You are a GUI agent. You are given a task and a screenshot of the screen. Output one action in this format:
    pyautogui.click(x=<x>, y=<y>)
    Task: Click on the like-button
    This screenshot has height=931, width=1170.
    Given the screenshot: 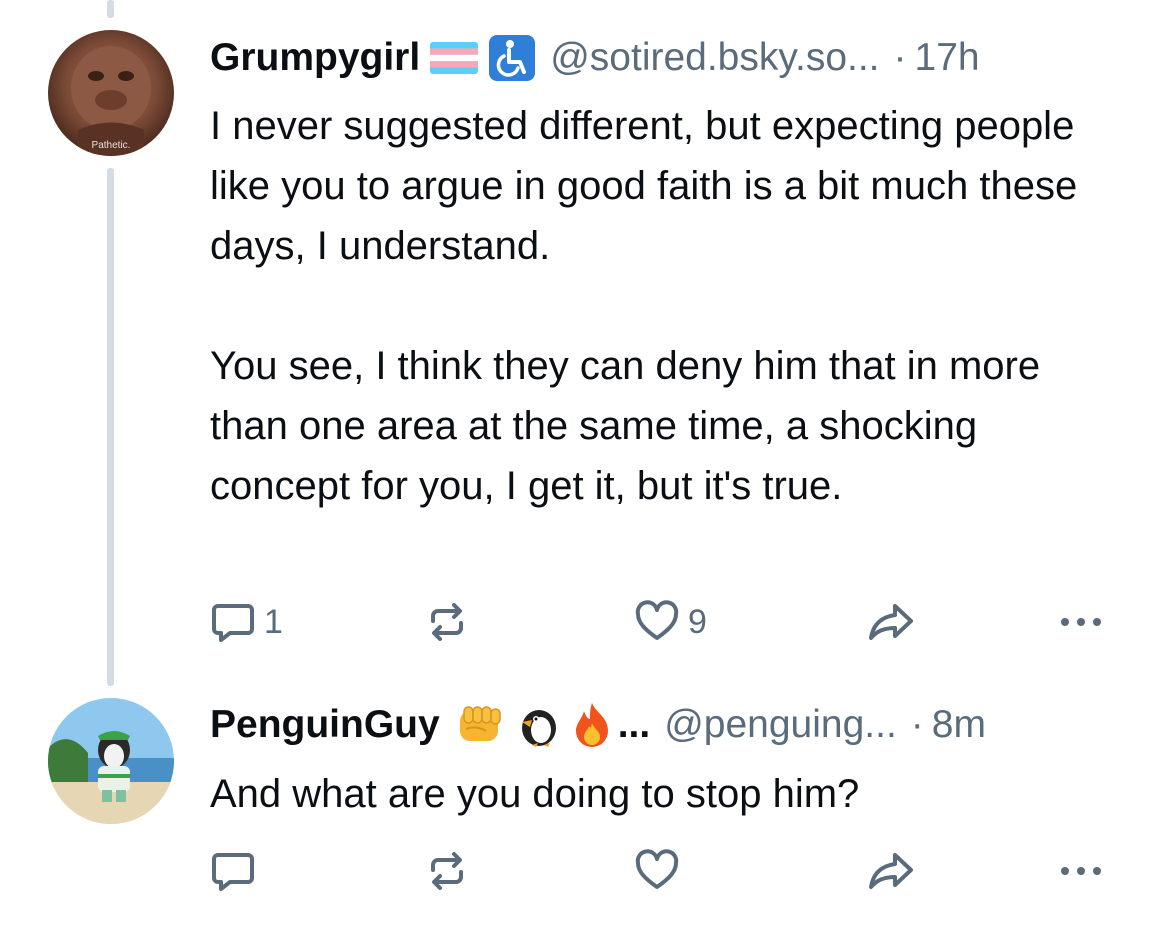 What is the action you would take?
    pyautogui.click(x=657, y=871)
    